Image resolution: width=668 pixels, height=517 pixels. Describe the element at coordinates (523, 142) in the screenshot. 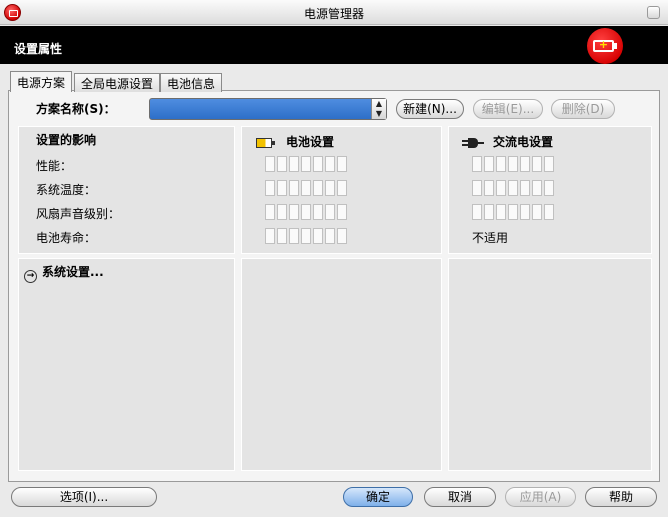

I see `ac-settings-title: 交流电设置` at that location.